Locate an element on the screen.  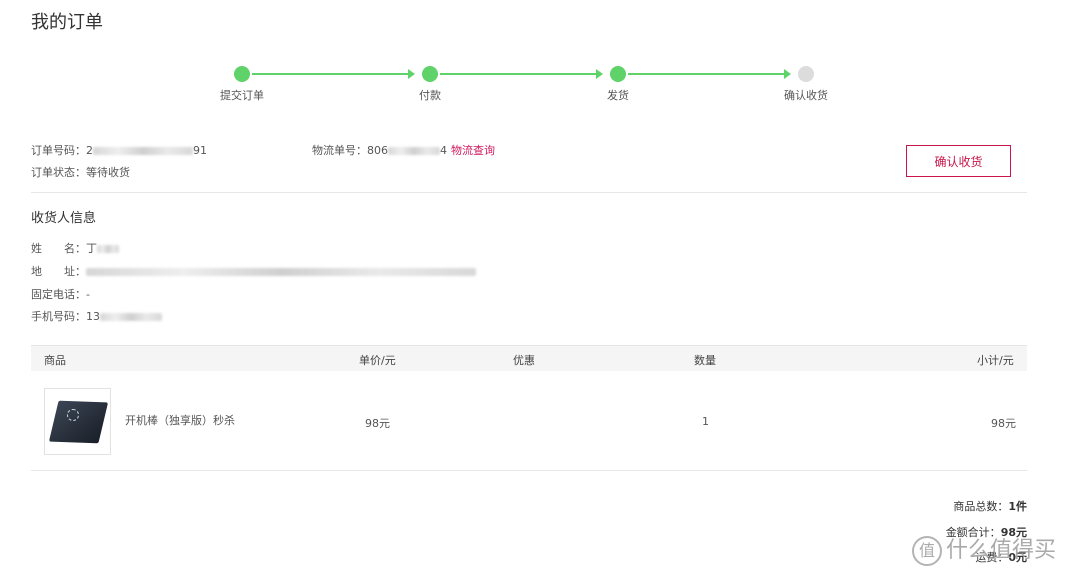
receiver-phone: 固定电话：- is located at coordinates (60, 294).